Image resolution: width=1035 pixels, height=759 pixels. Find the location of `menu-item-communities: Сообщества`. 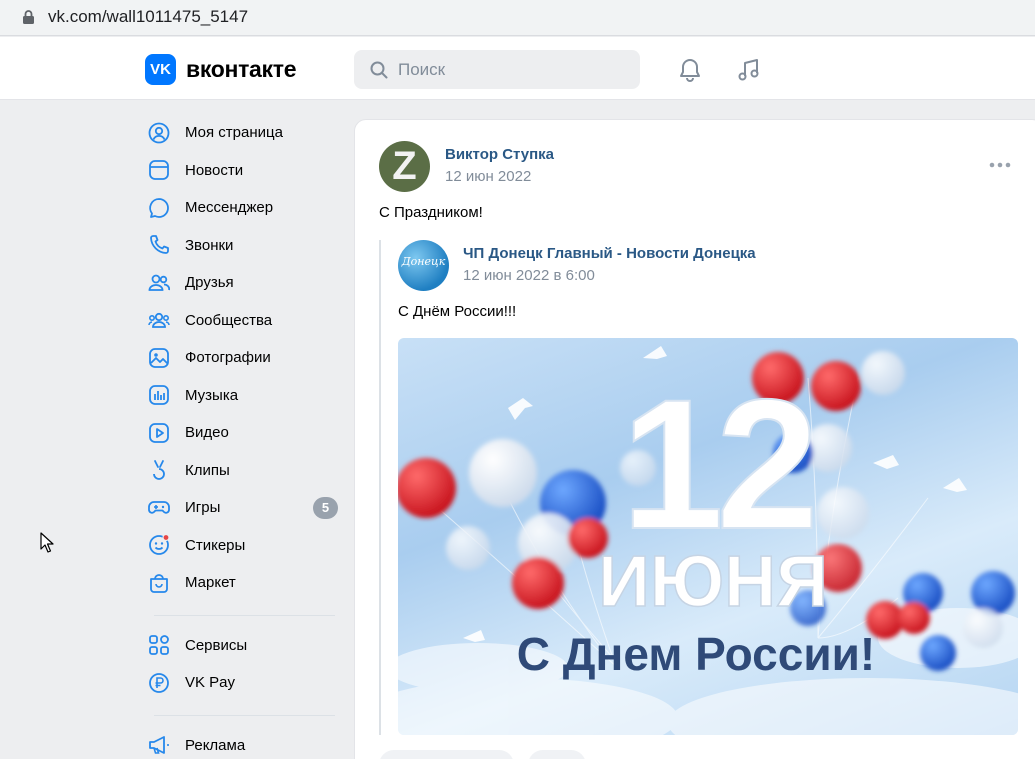

menu-item-communities: Сообщества is located at coordinates (242, 321).